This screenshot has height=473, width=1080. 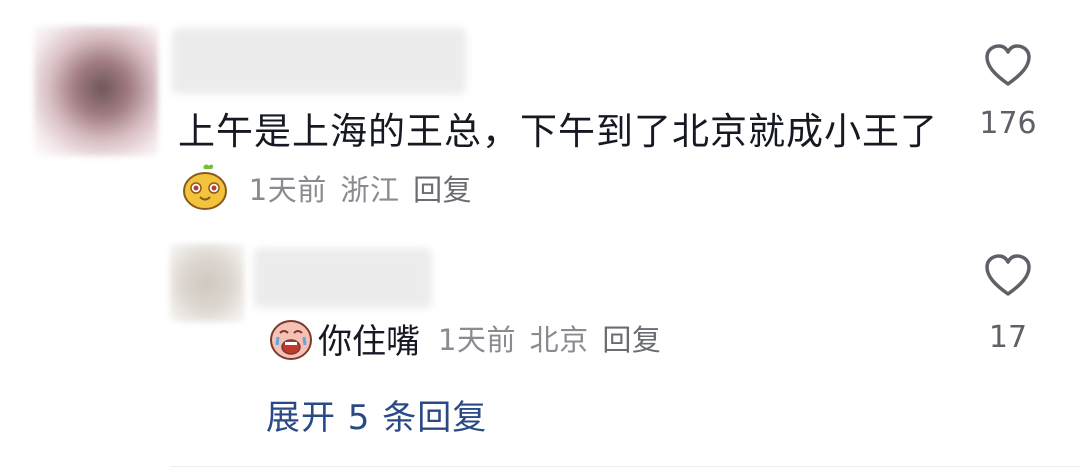 What do you see at coordinates (291, 340) in the screenshot?
I see `crying-cartoon-emoji-icon` at bounding box center [291, 340].